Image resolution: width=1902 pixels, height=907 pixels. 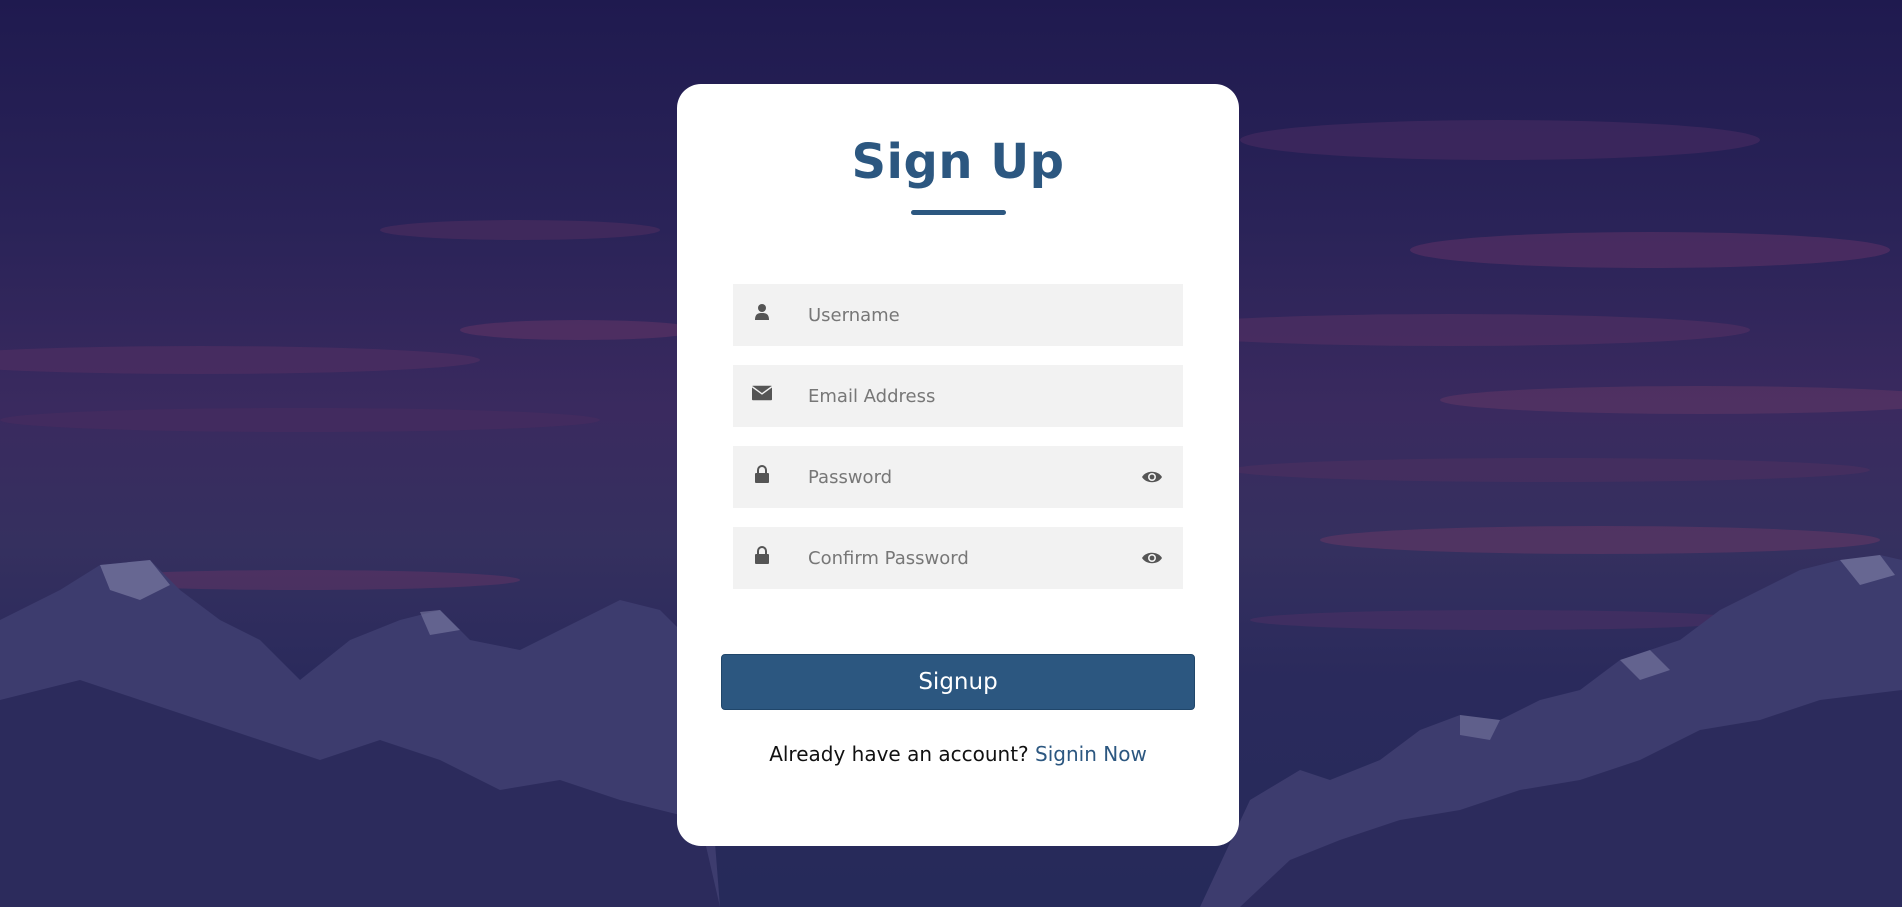 I want to click on confirm-password-field, so click(x=958, y=558).